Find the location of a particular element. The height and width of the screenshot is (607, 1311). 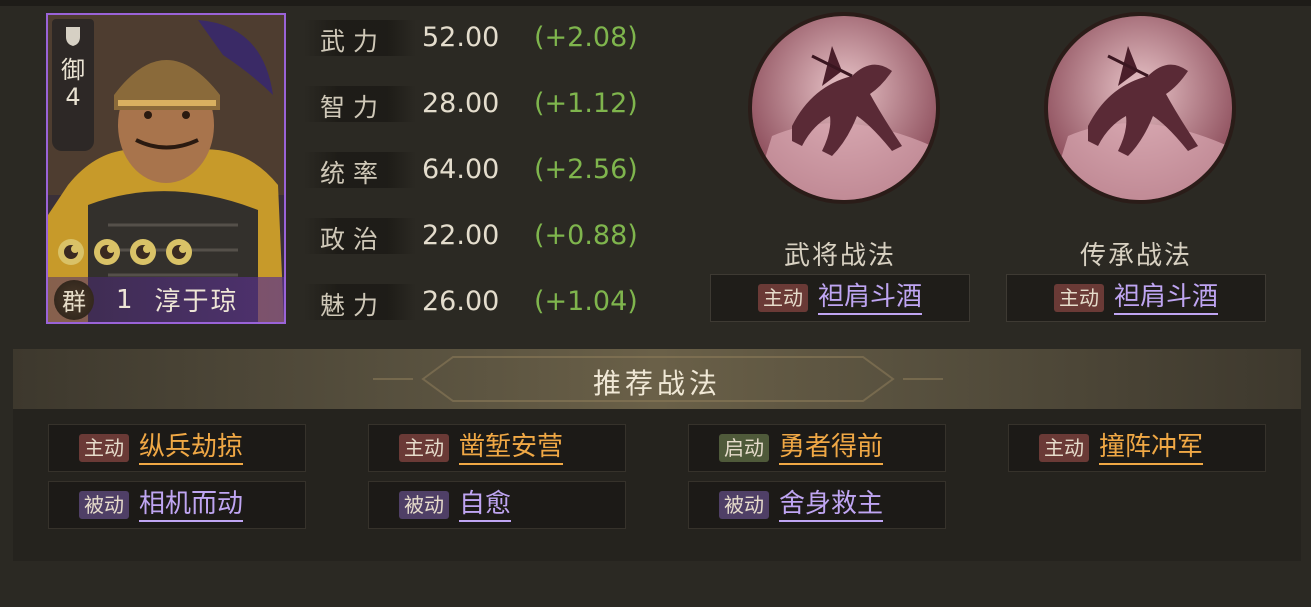

stat-label: 武力 is located at coordinates (353, 41).